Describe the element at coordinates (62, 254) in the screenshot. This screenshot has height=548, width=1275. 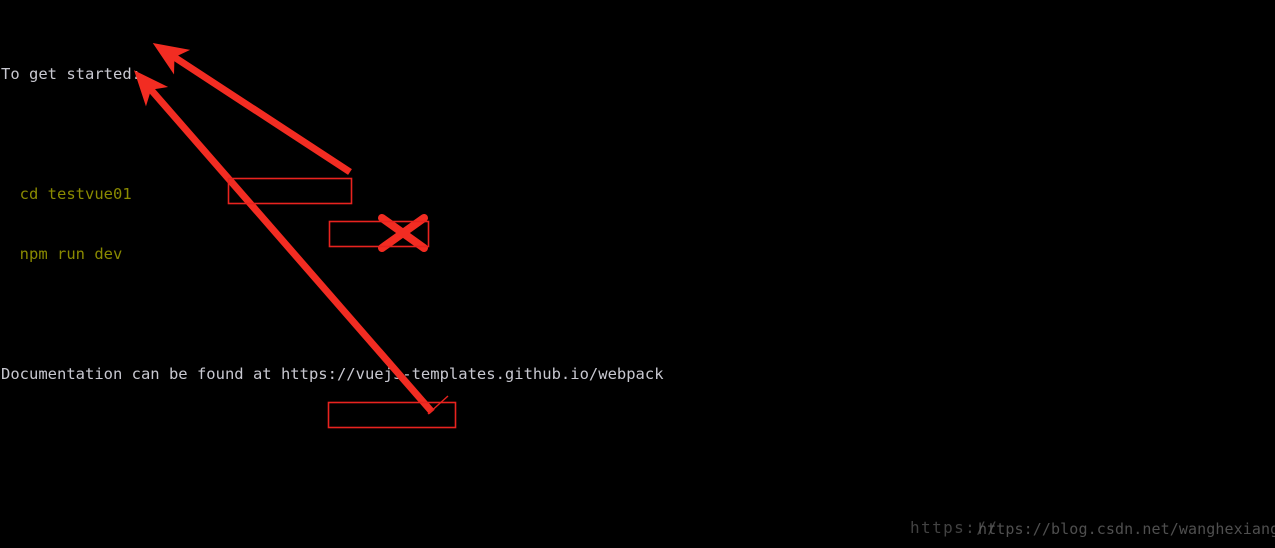
I see `console-line-hint-npm-run-dev: npm run dev` at that location.